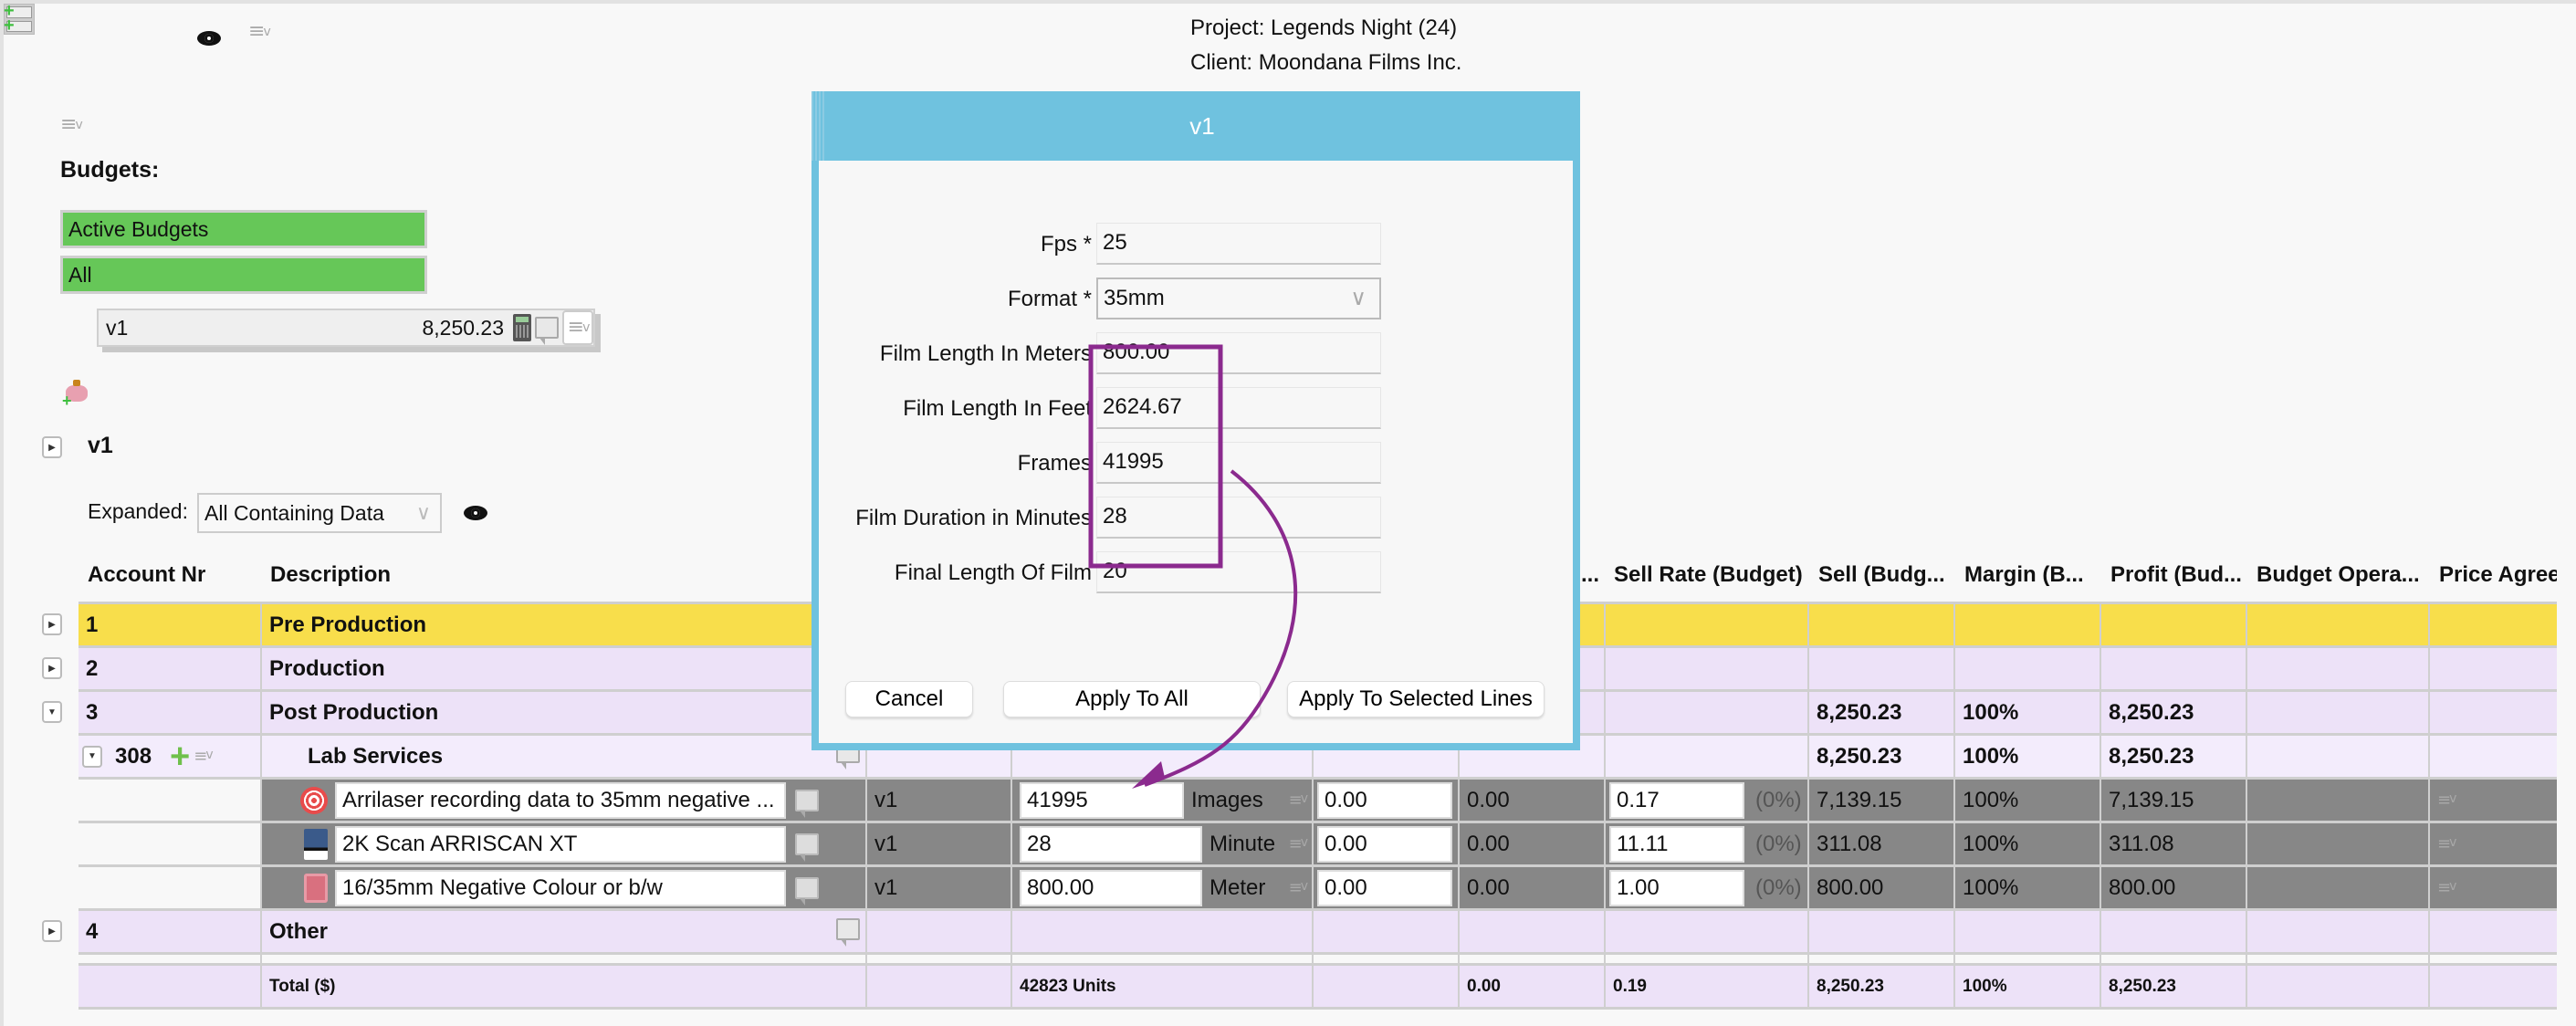 This screenshot has width=2576, height=1026. I want to click on fps-input: 25, so click(1238, 244).